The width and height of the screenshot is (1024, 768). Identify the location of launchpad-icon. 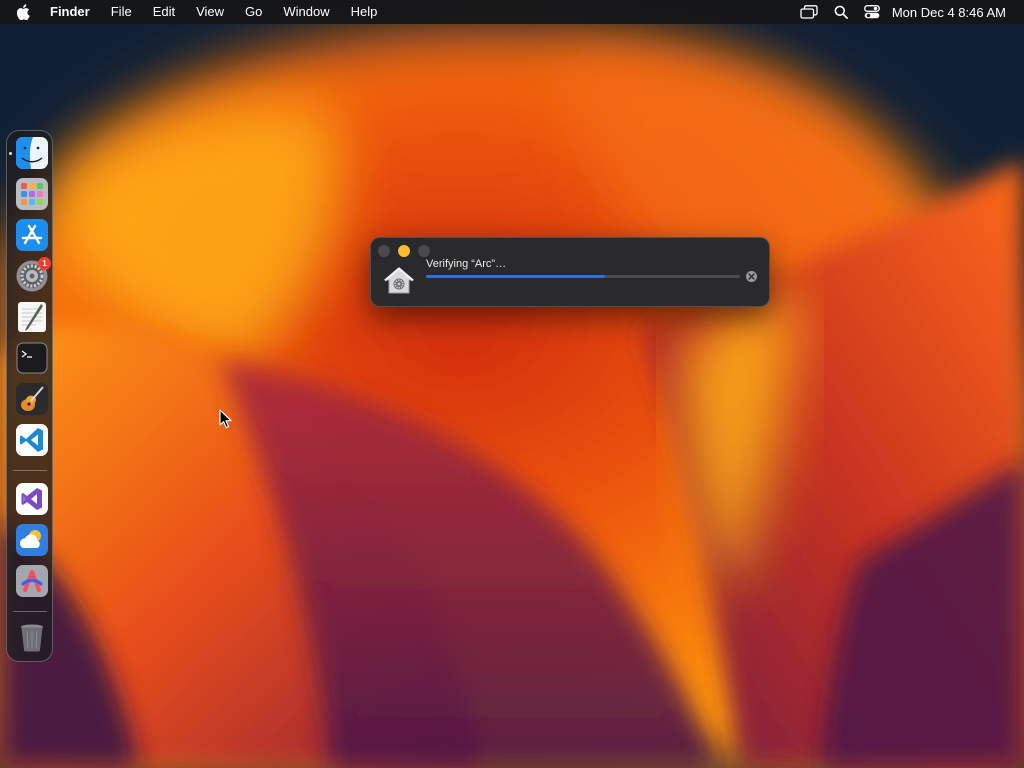
(32, 194).